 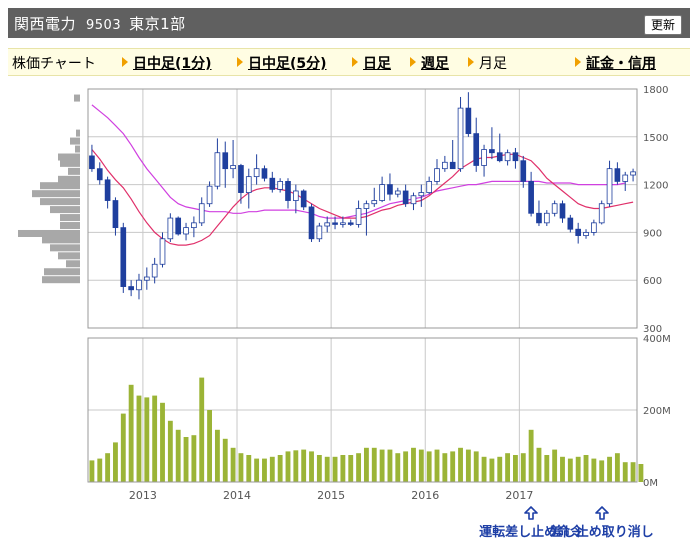 I want to click on price-tick-label: 900, so click(x=652, y=233).